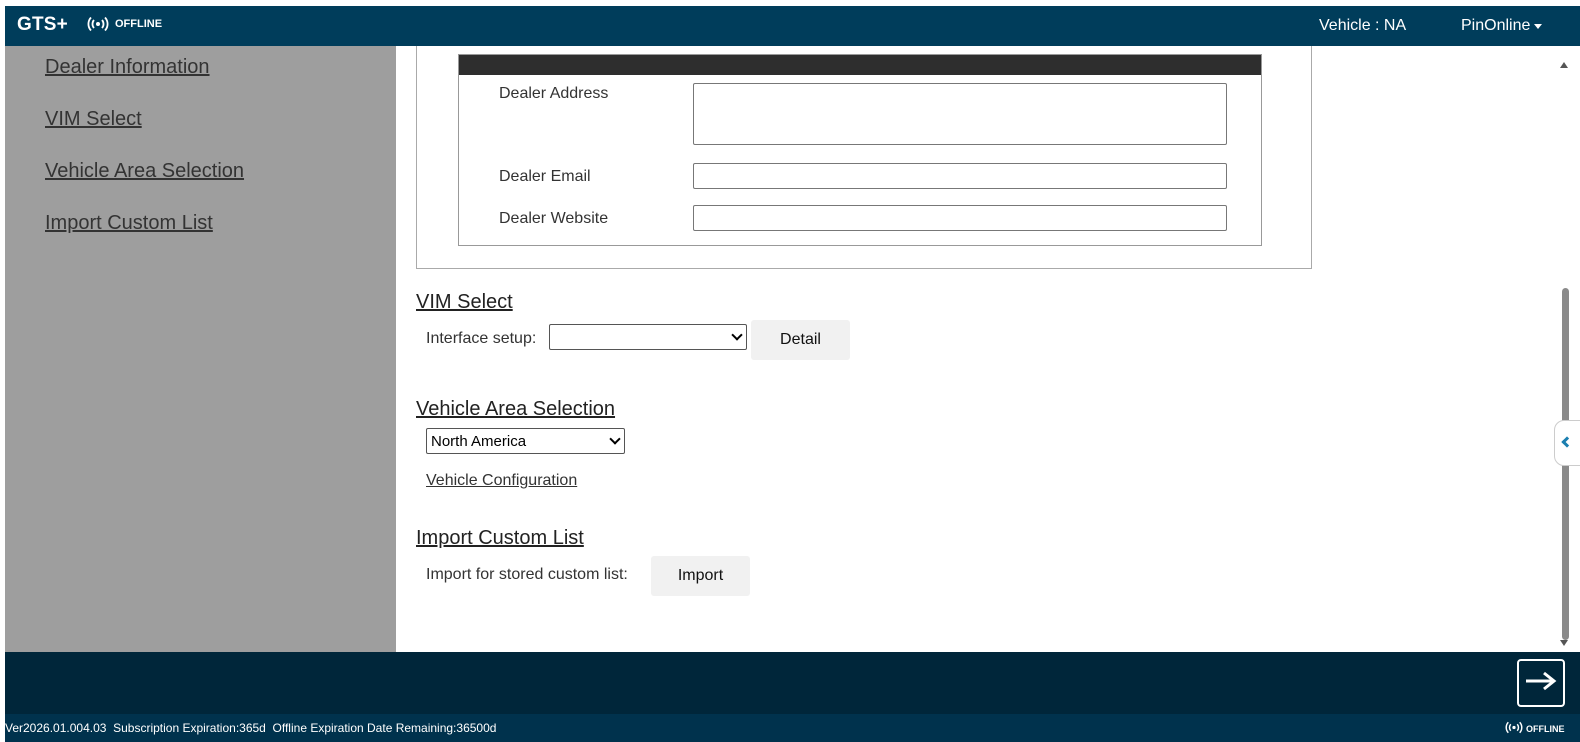 The width and height of the screenshot is (1580, 742). Describe the element at coordinates (501, 481) in the screenshot. I see `vehicle-configuration-link: Vehicle Configuration` at that location.